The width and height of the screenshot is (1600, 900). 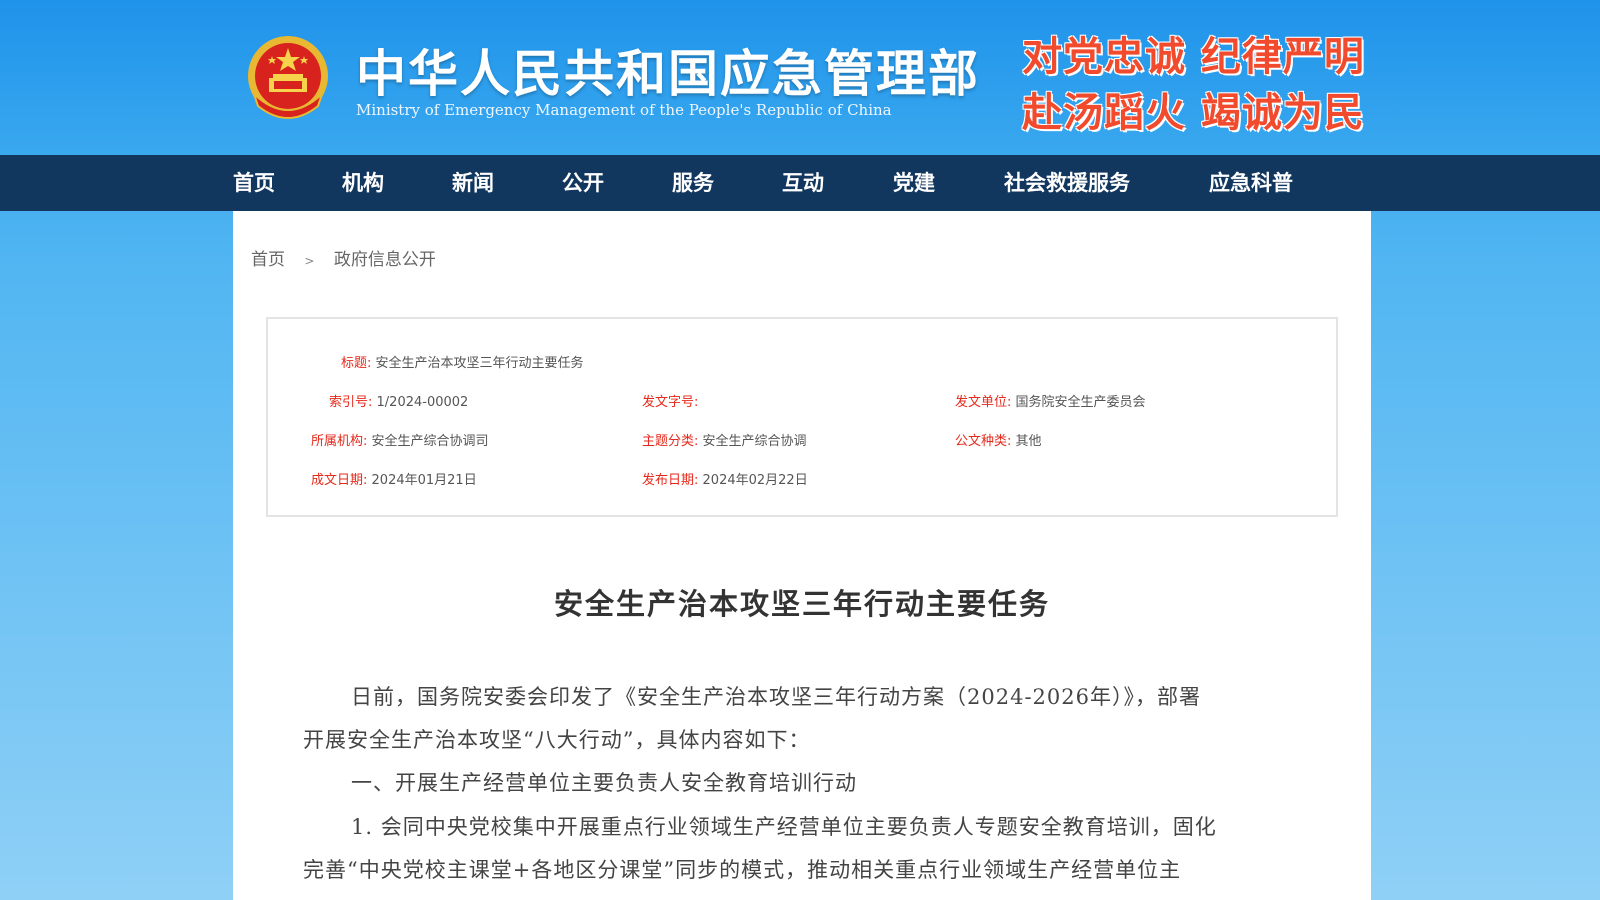 I want to click on meta-docno: 发文字号:, so click(x=670, y=400).